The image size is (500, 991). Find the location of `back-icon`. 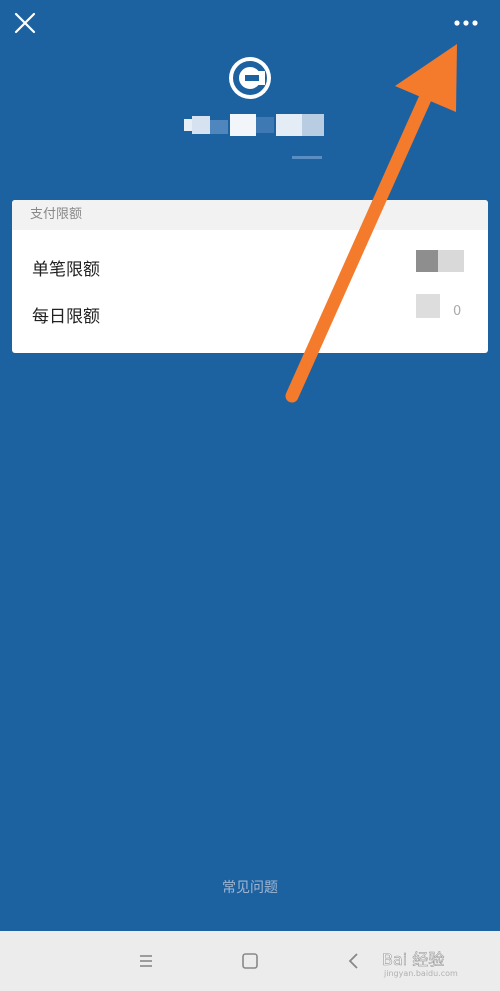

back-icon is located at coordinates (354, 961).